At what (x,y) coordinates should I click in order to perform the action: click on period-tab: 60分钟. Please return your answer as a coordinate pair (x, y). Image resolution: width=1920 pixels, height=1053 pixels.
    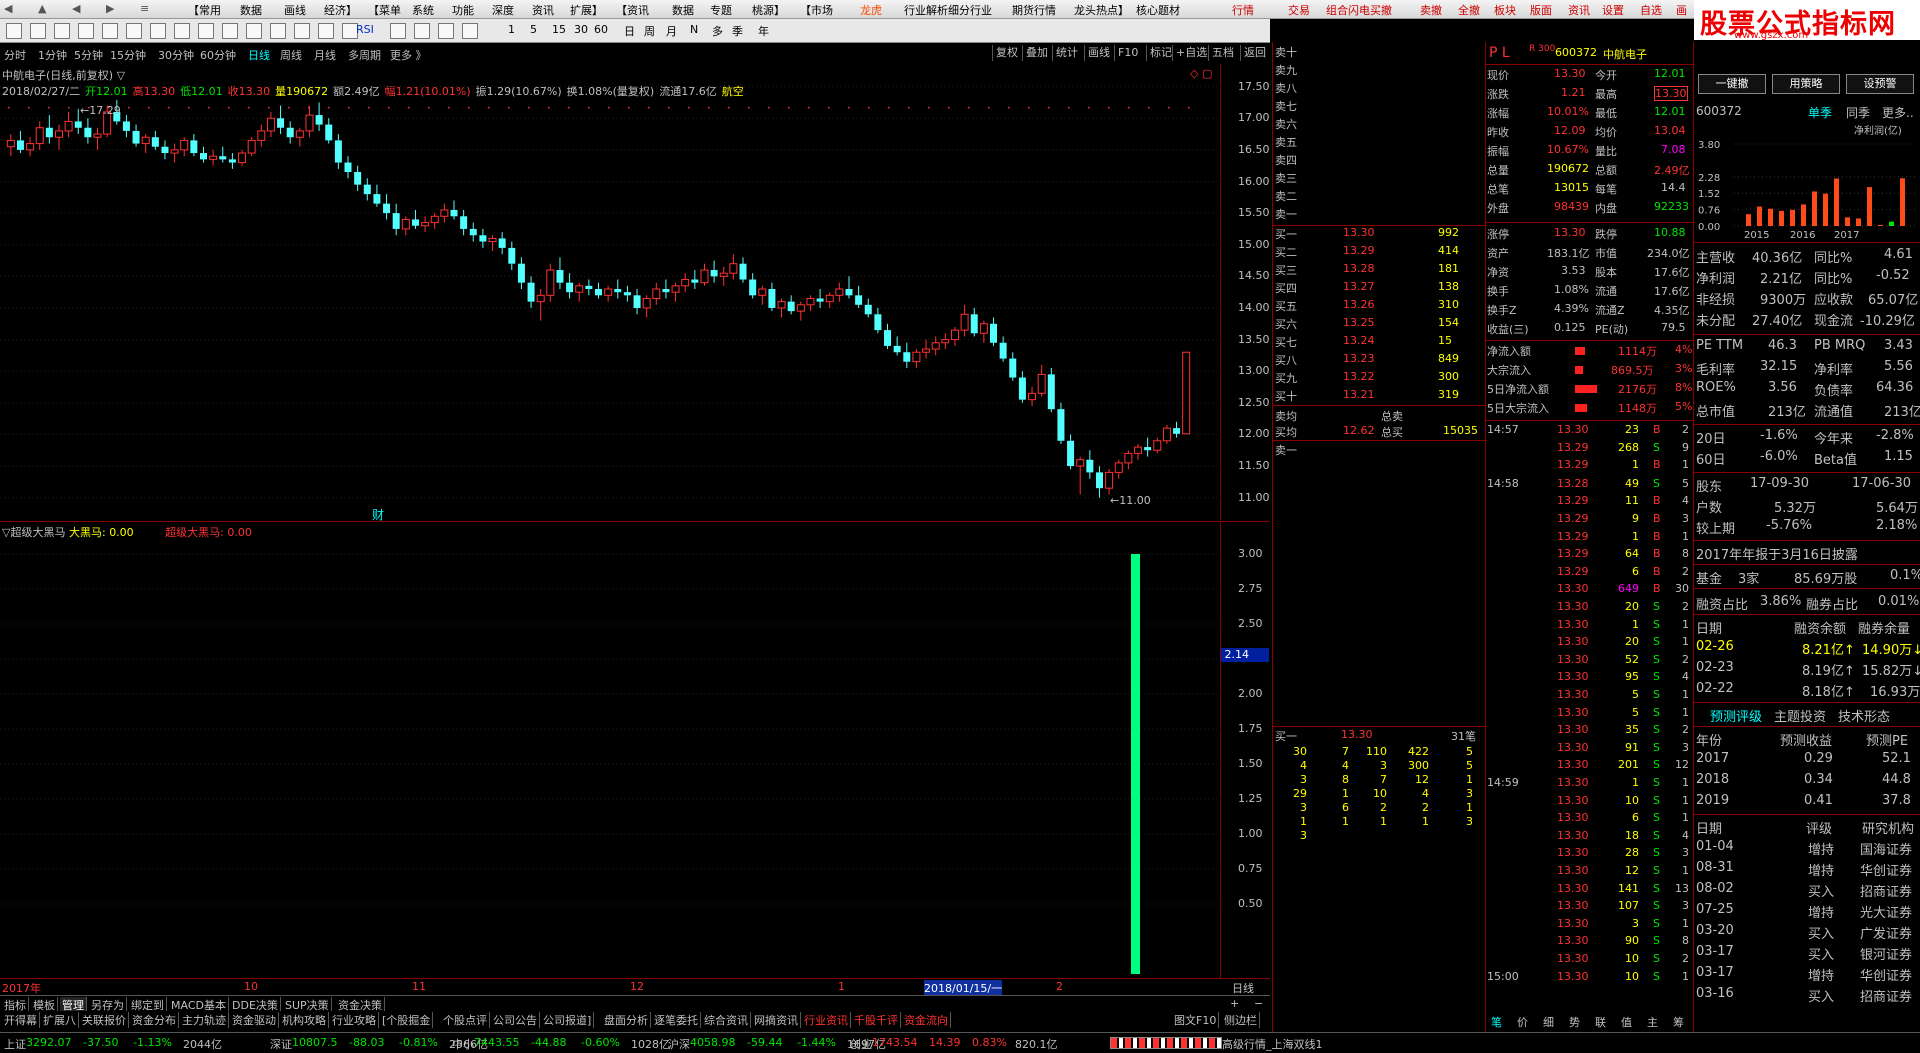
    Looking at the image, I should click on (218, 55).